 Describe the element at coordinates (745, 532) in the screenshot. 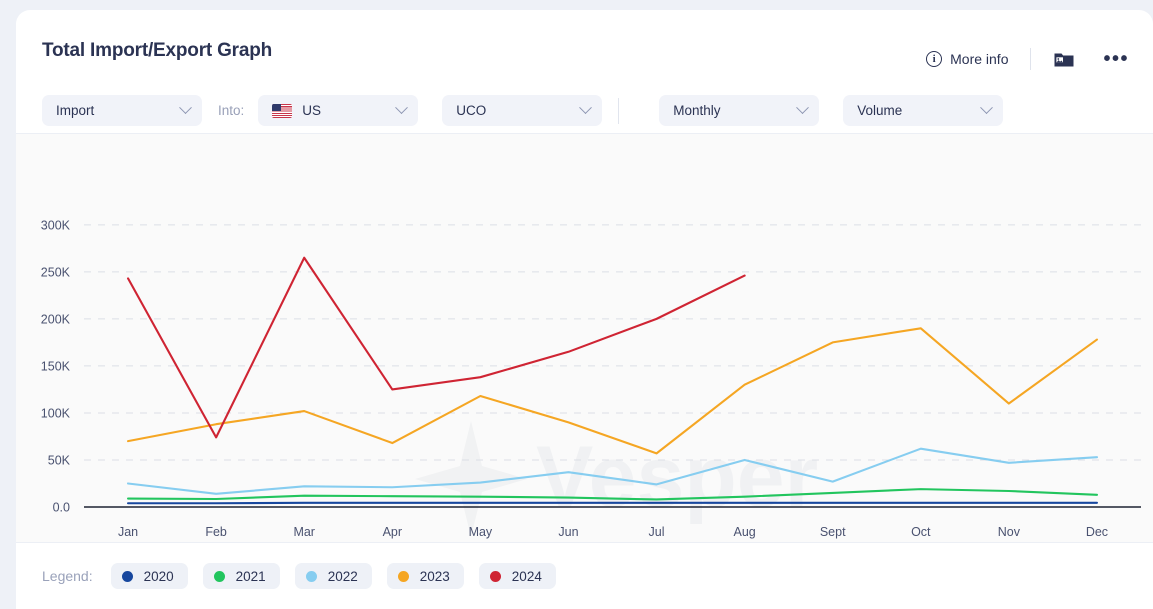

I see `x-axis-tick-label: Aug` at that location.